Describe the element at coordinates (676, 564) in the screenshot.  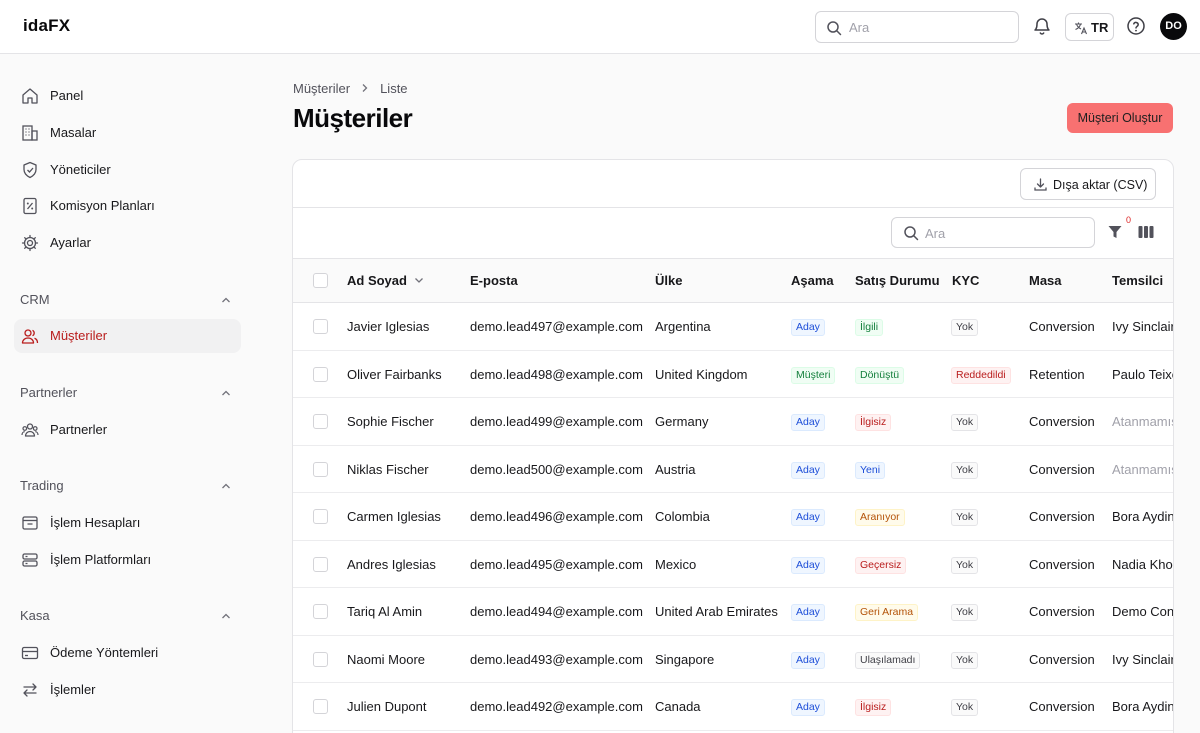
I see `cell-country: Mexico` at that location.